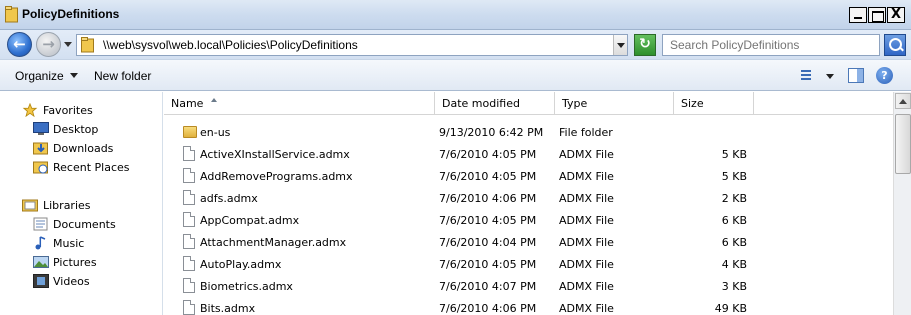  I want to click on column-size-label: Size, so click(692, 103).